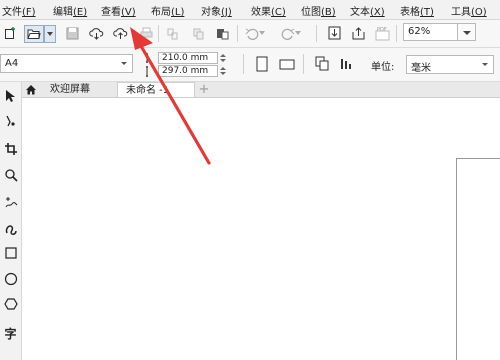 The width and height of the screenshot is (500, 360). I want to click on page-size-select: A4, so click(66, 63).